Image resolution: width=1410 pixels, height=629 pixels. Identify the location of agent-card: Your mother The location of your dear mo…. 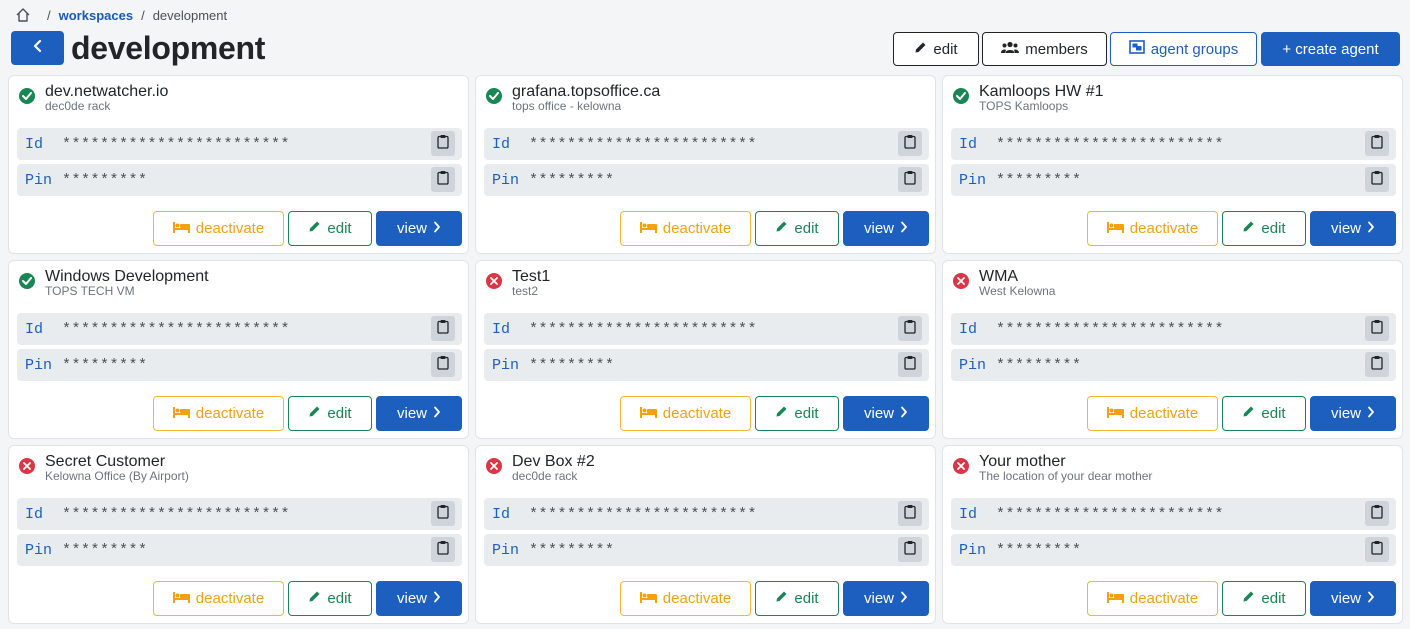
(1172, 534).